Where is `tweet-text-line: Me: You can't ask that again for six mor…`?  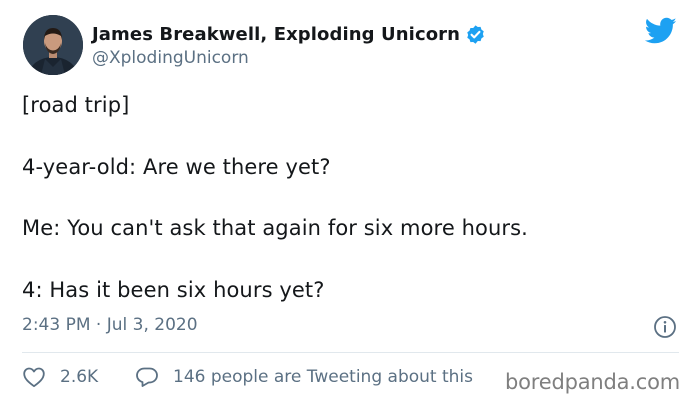
tweet-text-line: Me: You can't ask that again for six mor… is located at coordinates (275, 228).